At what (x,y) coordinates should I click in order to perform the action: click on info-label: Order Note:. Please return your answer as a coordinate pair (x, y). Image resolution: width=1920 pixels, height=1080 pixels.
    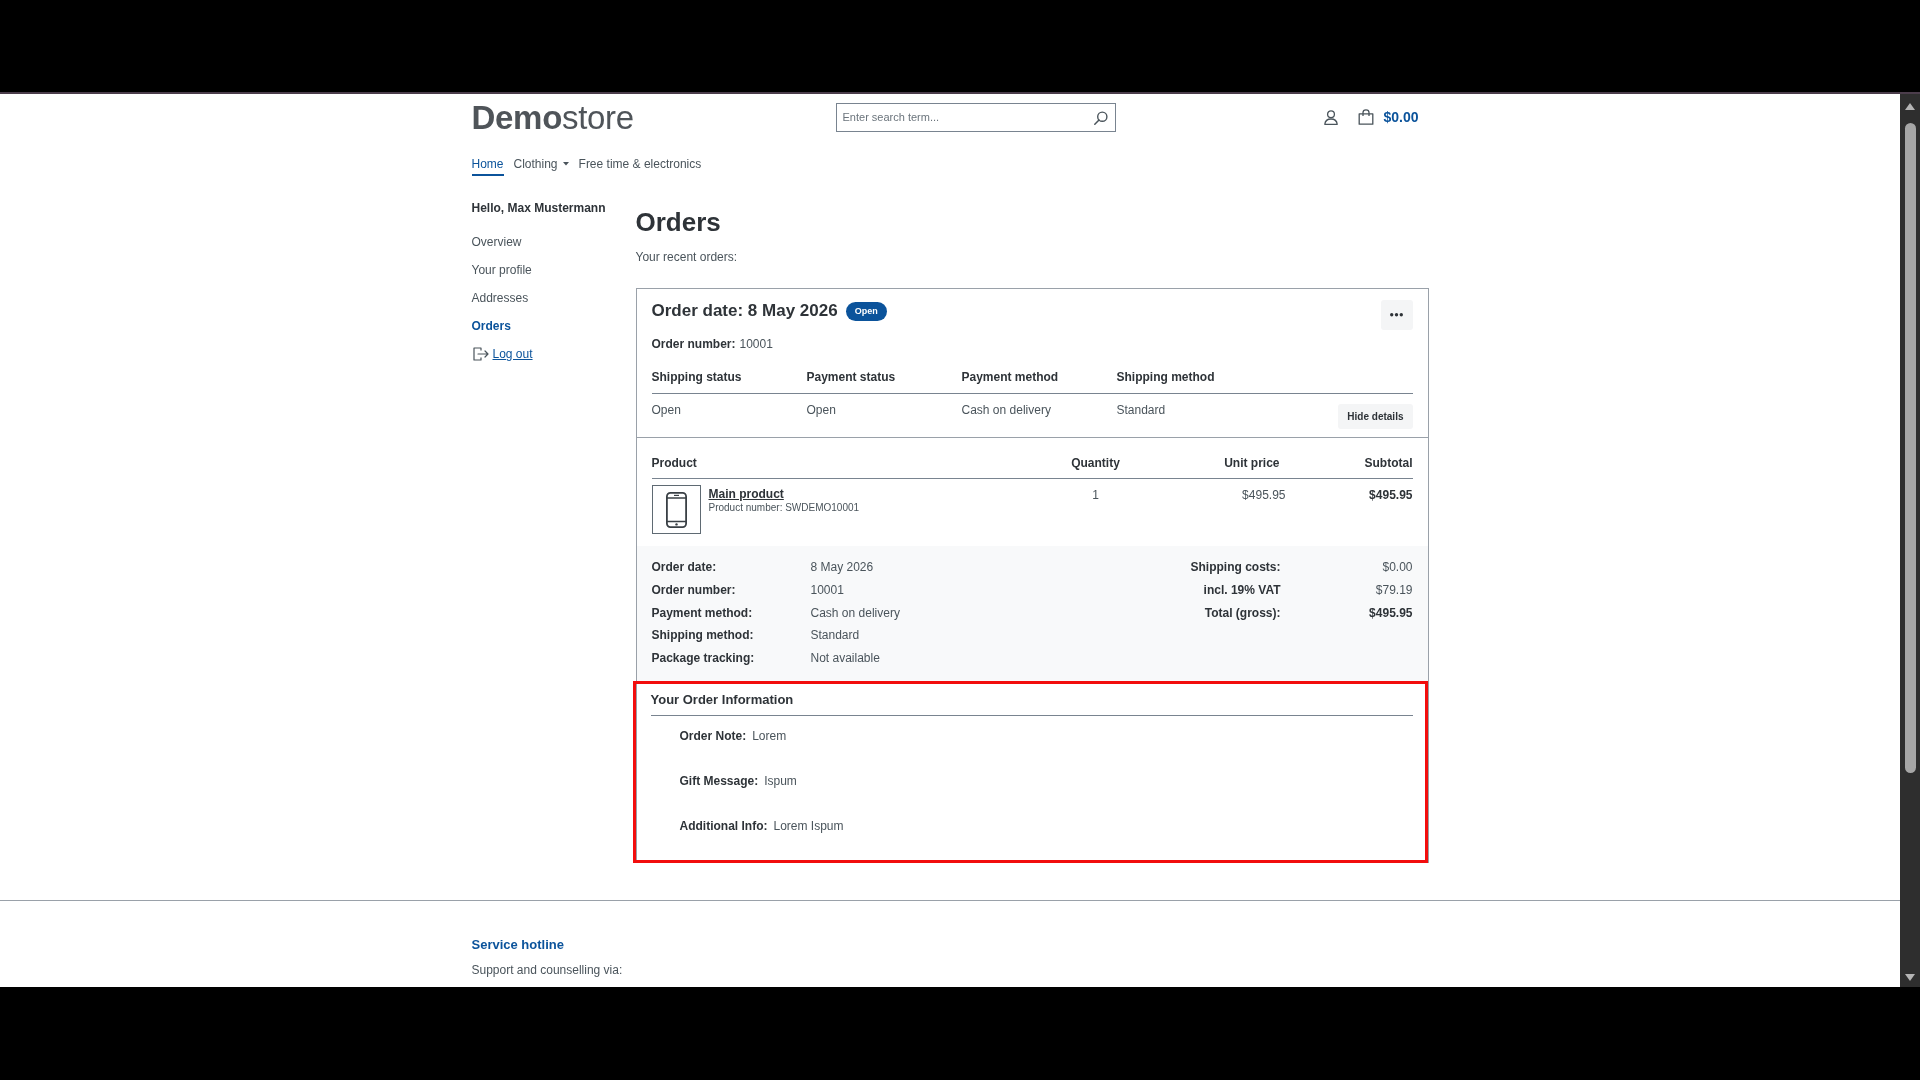
    Looking at the image, I should click on (713, 736).